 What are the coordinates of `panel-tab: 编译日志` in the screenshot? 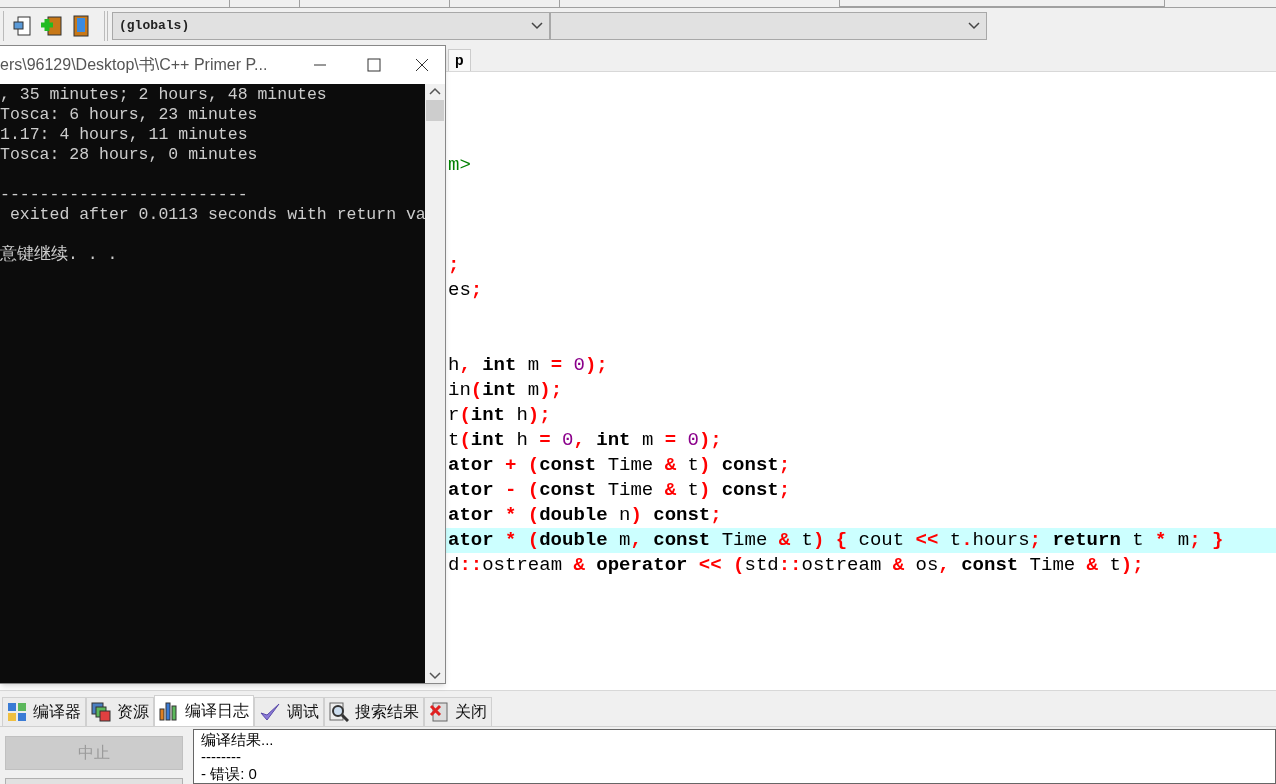 It's located at (204, 710).